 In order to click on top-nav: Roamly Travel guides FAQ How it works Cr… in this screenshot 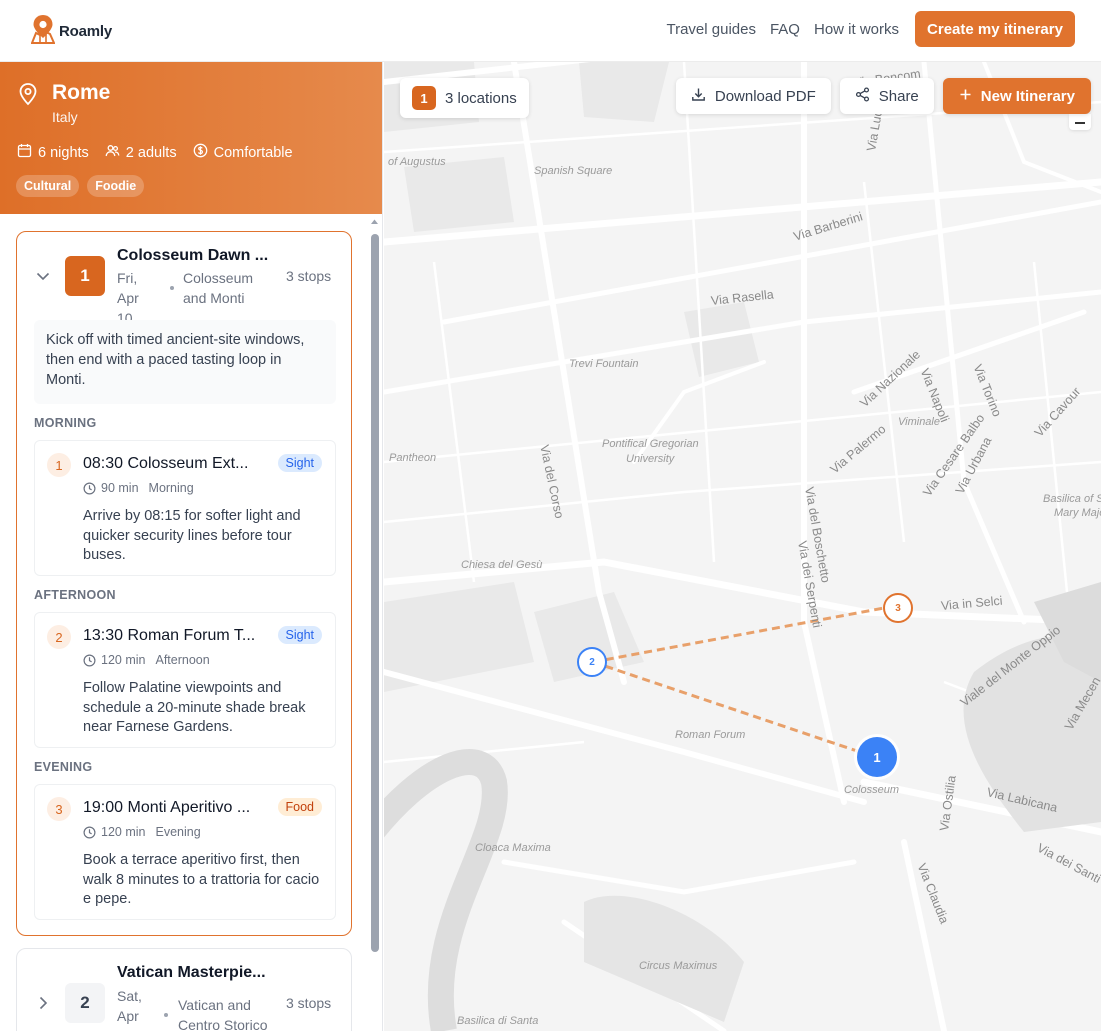, I will do `click(550, 31)`.